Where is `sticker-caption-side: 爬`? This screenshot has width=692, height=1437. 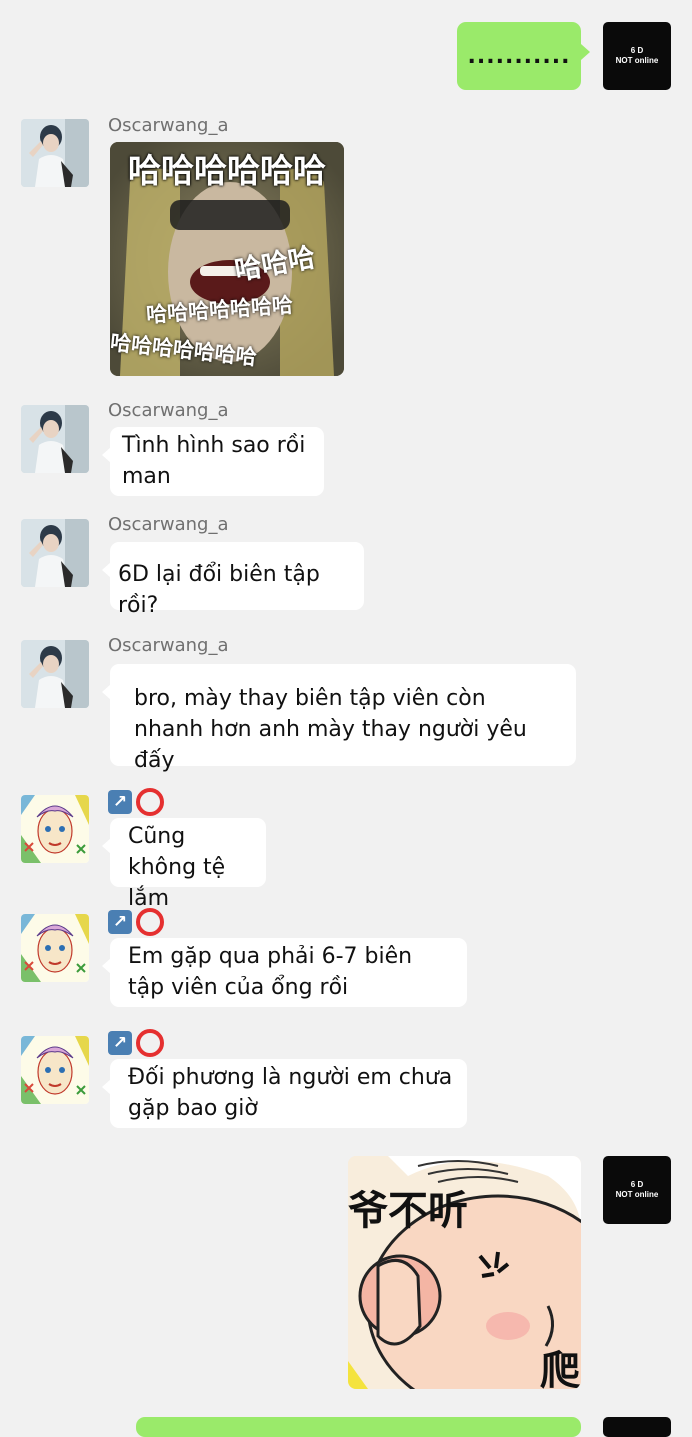 sticker-caption-side: 爬 is located at coordinates (560, 1368).